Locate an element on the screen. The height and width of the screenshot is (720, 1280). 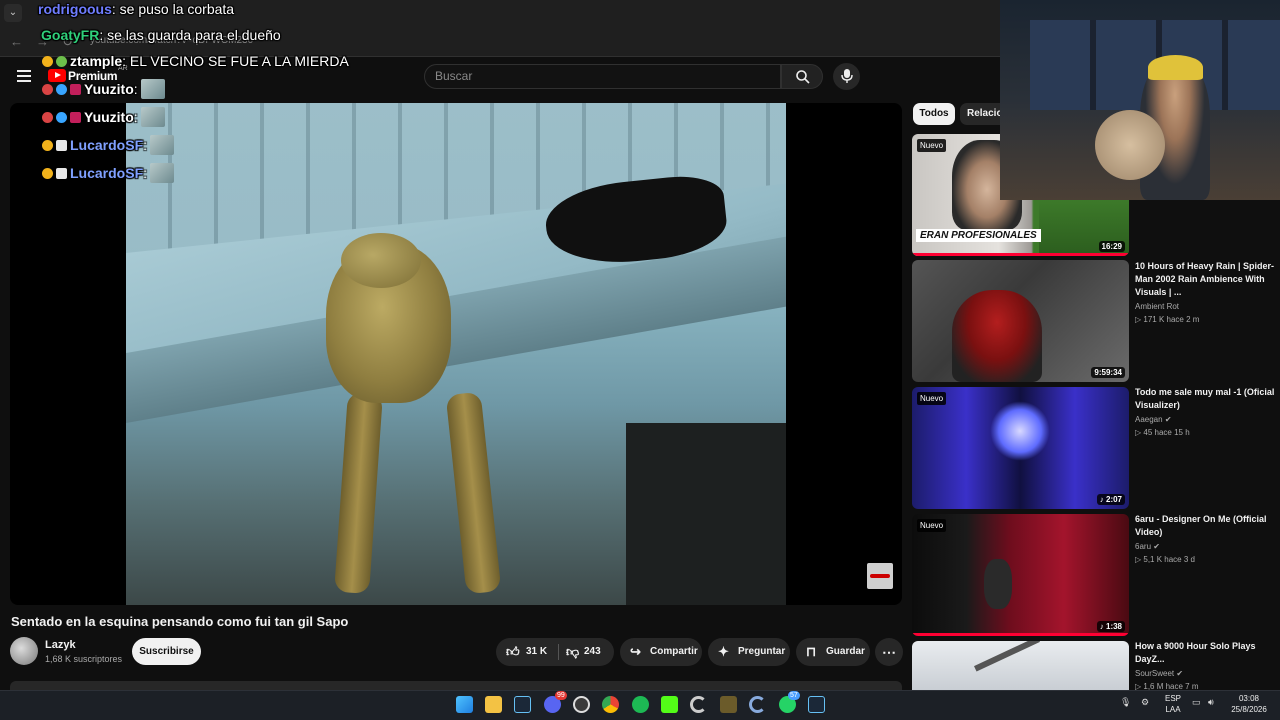
subscriber-count: 1,68 K suscriptores is located at coordinates (84, 659).